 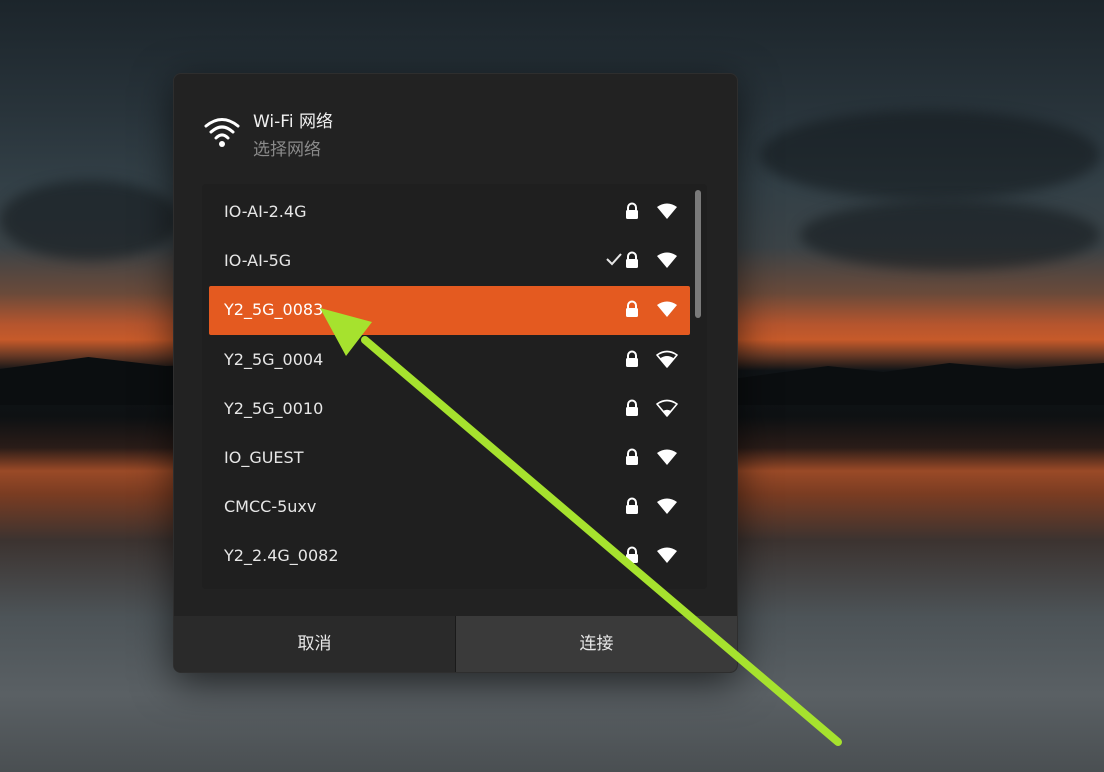 What do you see at coordinates (281, 556) in the screenshot?
I see `network-name: Y2_2.4G_0082` at bounding box center [281, 556].